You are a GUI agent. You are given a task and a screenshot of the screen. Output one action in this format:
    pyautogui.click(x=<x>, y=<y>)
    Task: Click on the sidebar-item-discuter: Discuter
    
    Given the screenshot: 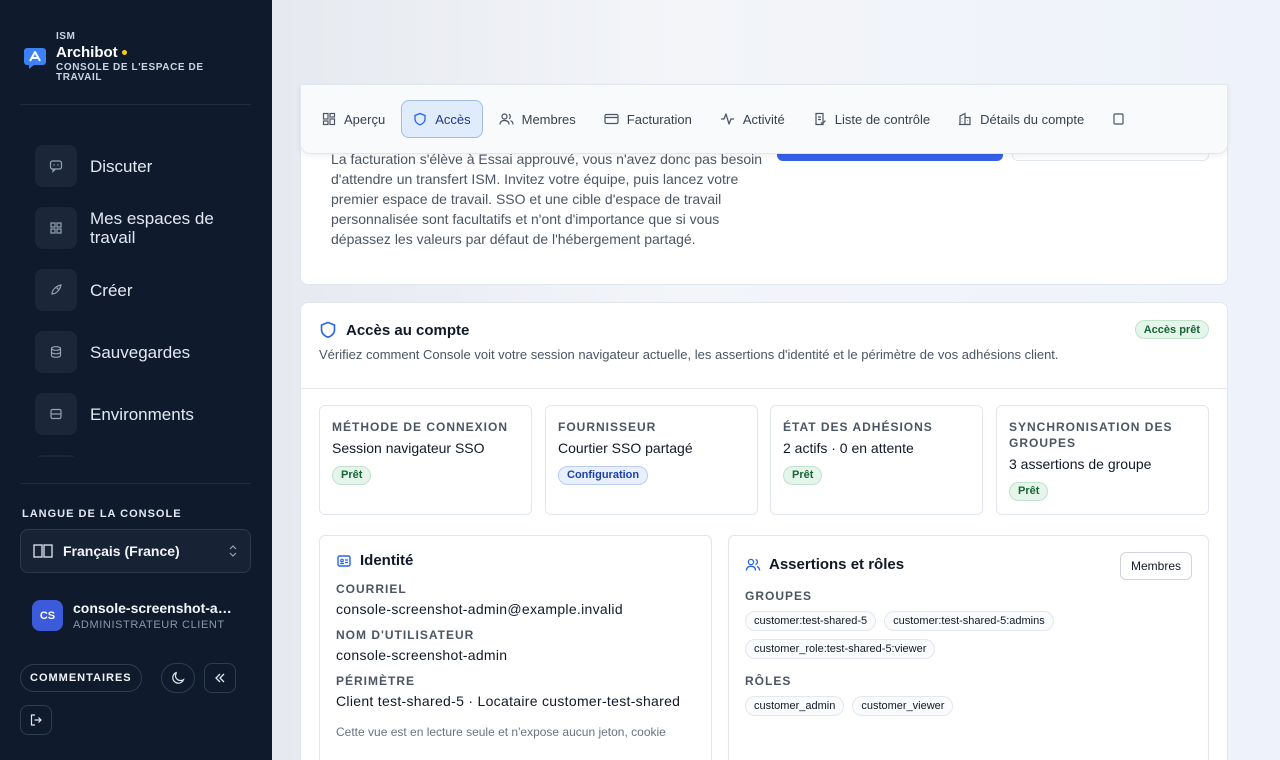 What is the action you would take?
    pyautogui.click(x=143, y=166)
    